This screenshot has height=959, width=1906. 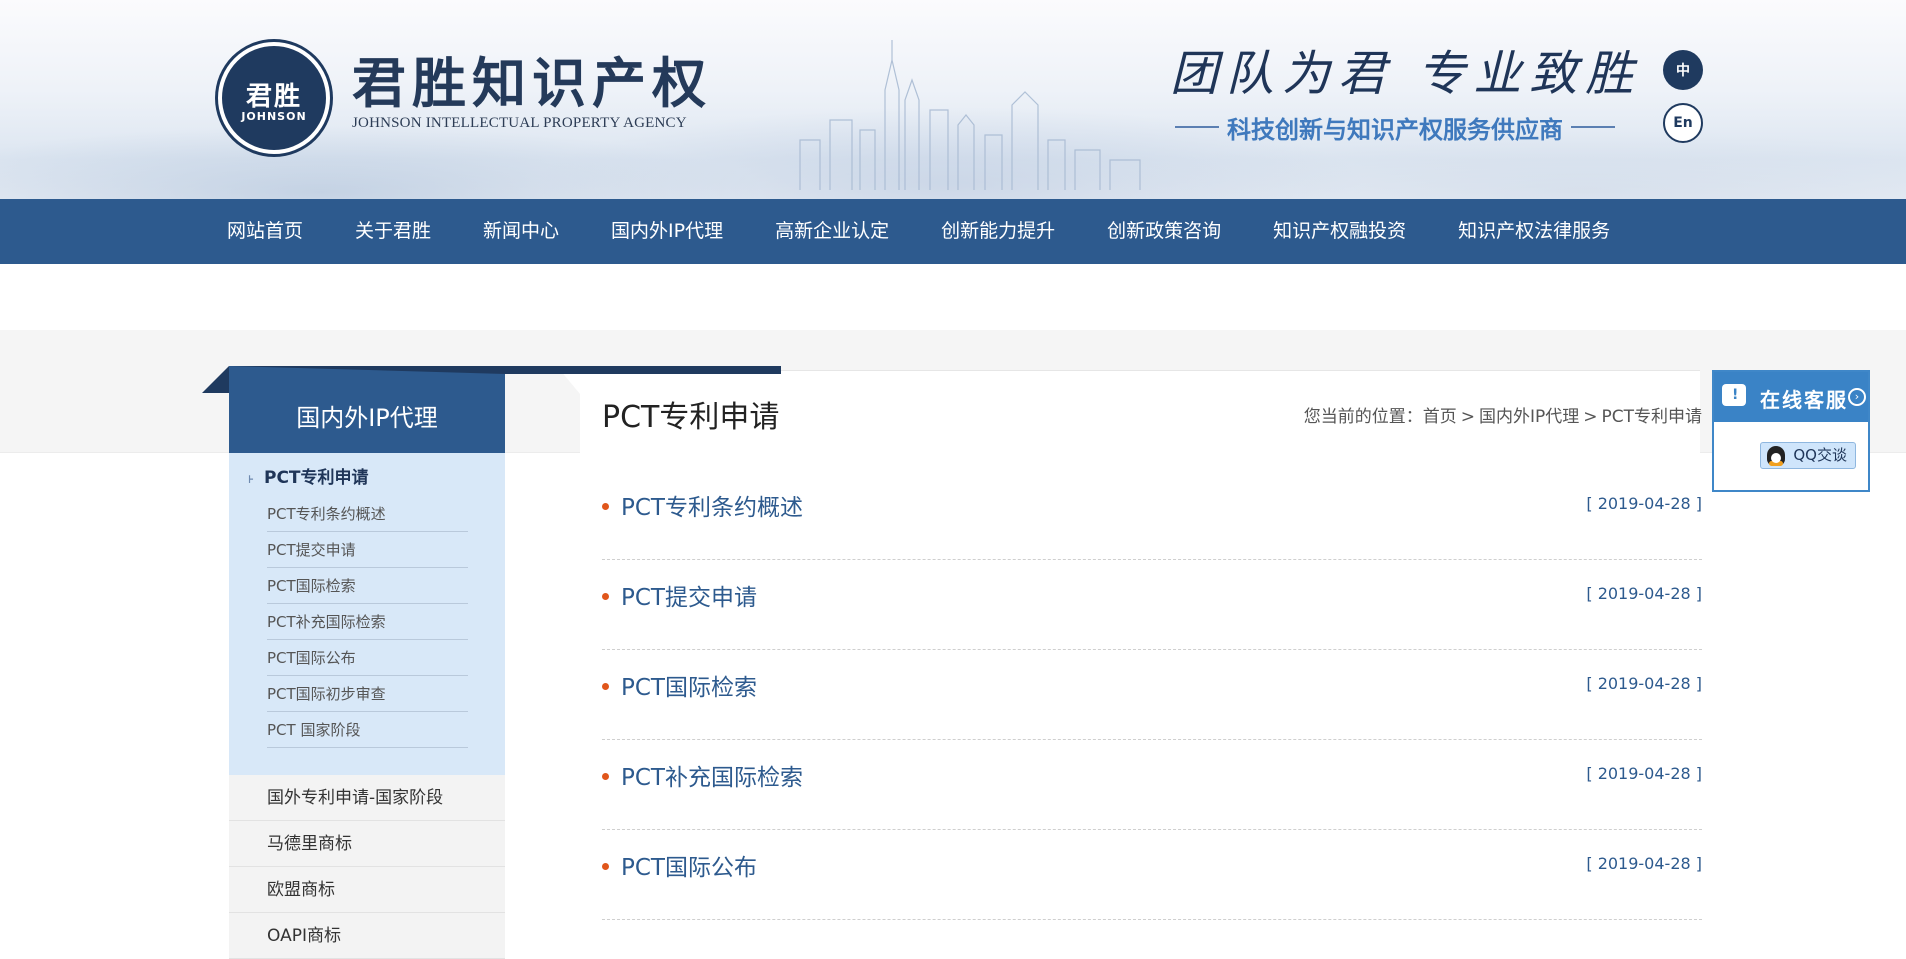 I want to click on article-link: PCT国际公布, so click(x=689, y=865).